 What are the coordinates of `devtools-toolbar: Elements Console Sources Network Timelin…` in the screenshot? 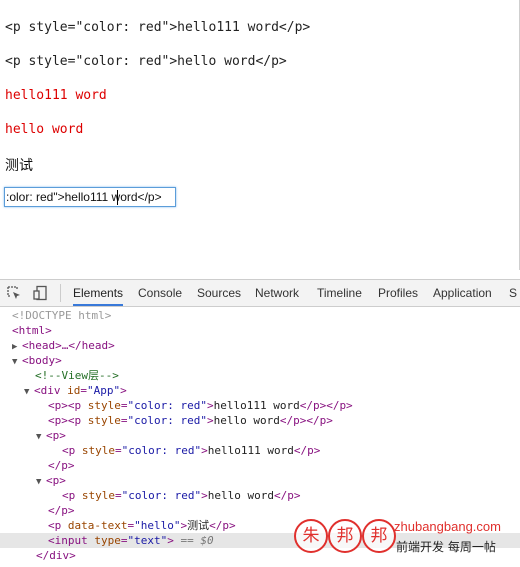 It's located at (260, 293).